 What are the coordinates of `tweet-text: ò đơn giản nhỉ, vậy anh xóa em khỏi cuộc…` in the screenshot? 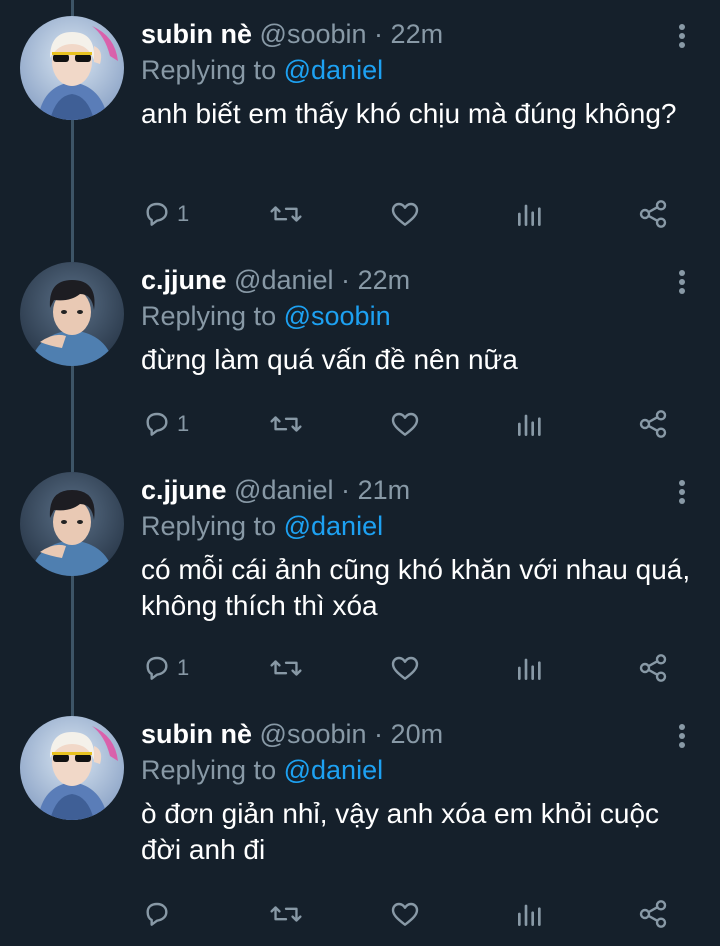 It's located at (400, 831).